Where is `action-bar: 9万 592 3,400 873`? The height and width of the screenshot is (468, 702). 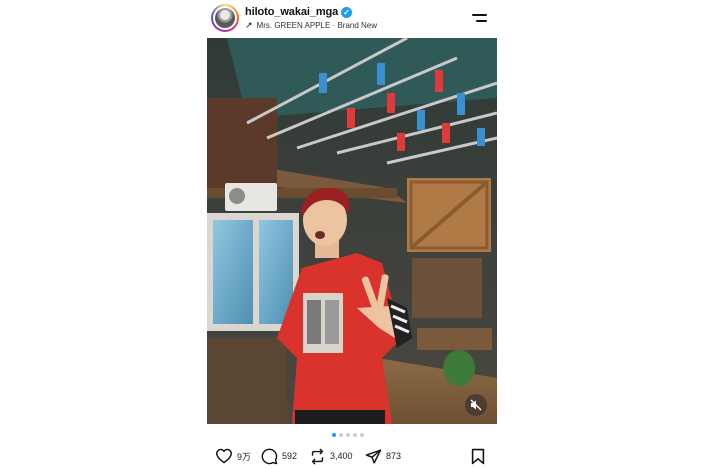 action-bar: 9万 592 3,400 873 is located at coordinates (352, 456).